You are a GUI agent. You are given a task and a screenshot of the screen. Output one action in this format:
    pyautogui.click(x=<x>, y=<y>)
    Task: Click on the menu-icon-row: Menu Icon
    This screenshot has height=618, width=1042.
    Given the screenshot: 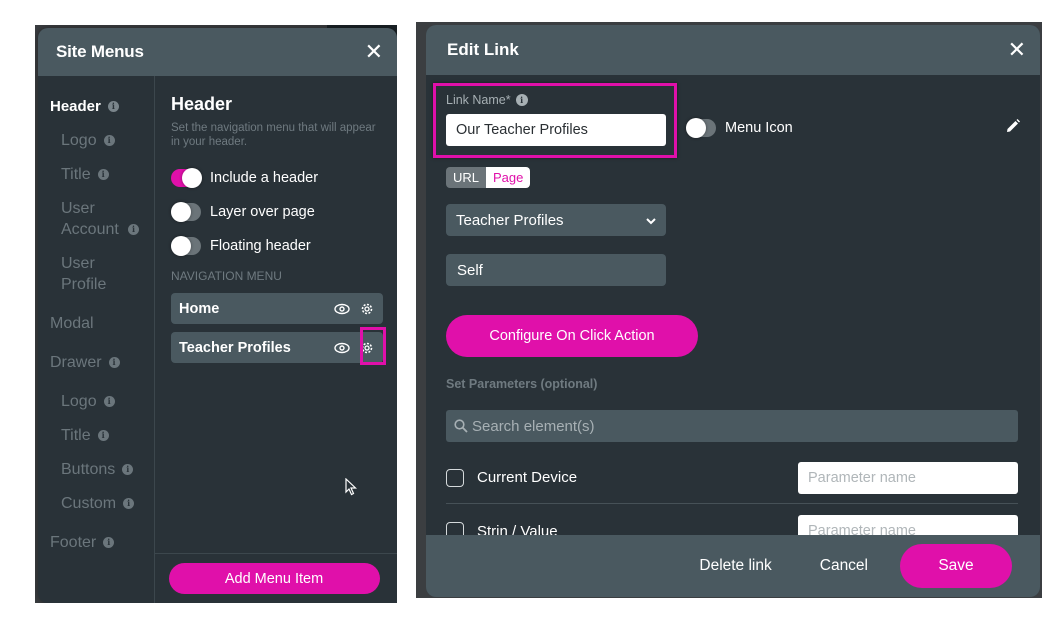 What is the action you would take?
    pyautogui.click(x=739, y=128)
    